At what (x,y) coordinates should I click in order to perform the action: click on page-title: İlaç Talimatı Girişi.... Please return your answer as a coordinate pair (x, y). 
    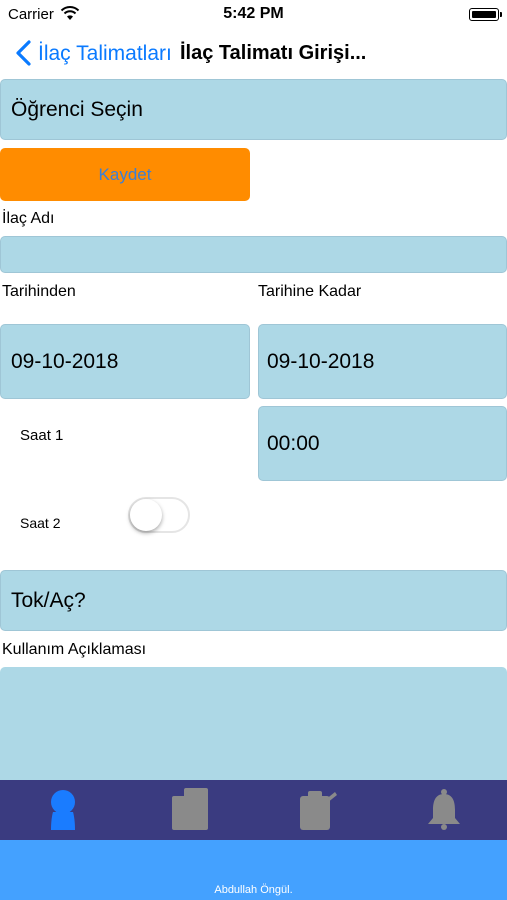
    Looking at the image, I should click on (273, 53).